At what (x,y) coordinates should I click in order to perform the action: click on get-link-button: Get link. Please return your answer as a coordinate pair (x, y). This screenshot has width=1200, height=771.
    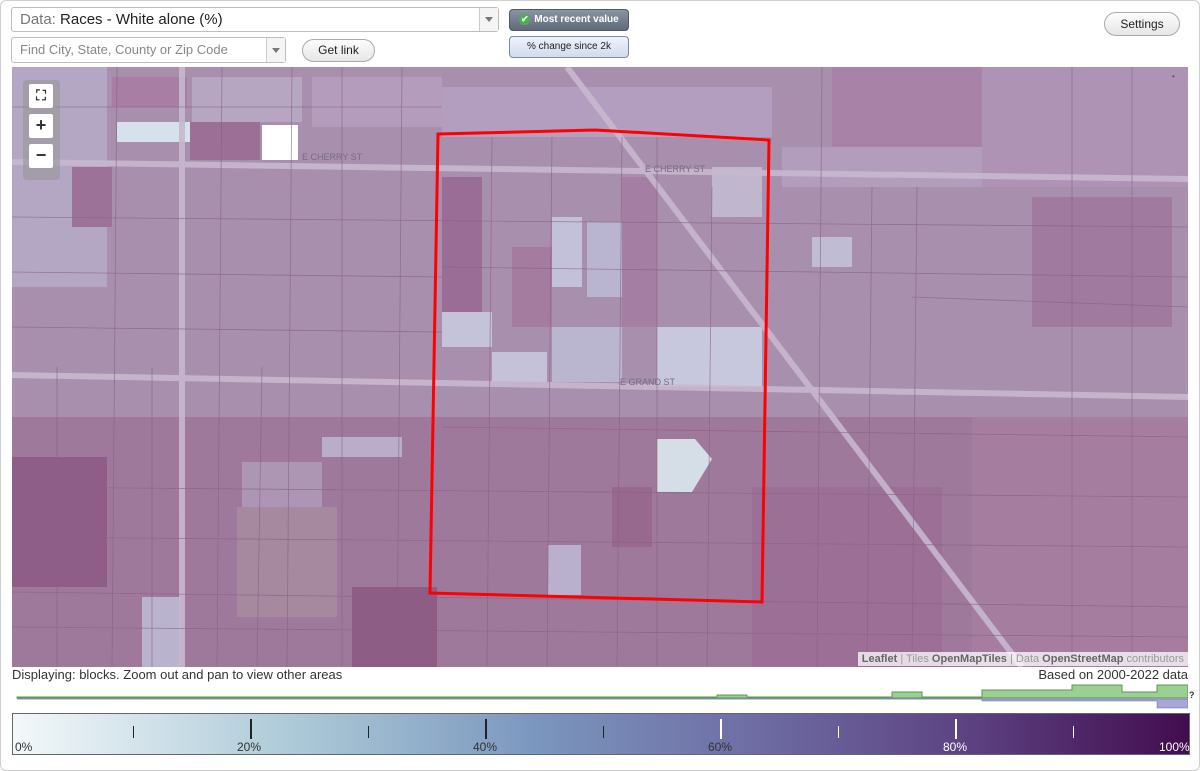
    Looking at the image, I should click on (338, 50).